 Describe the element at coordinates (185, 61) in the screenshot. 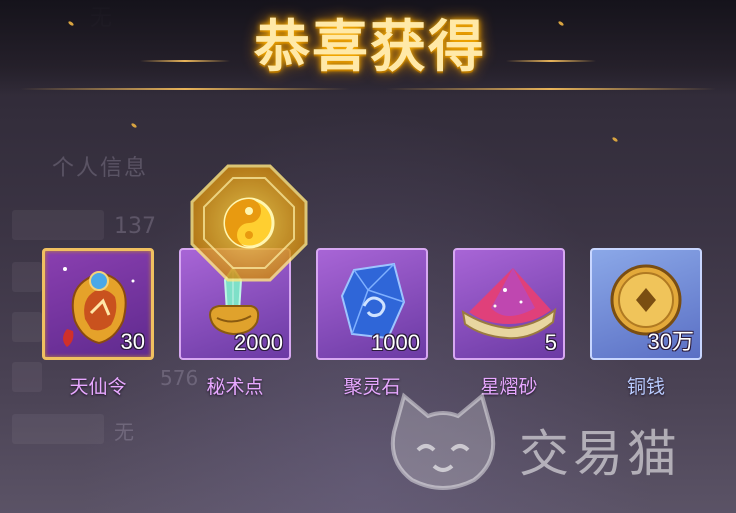

I see `header-ornament-left-inner` at that location.